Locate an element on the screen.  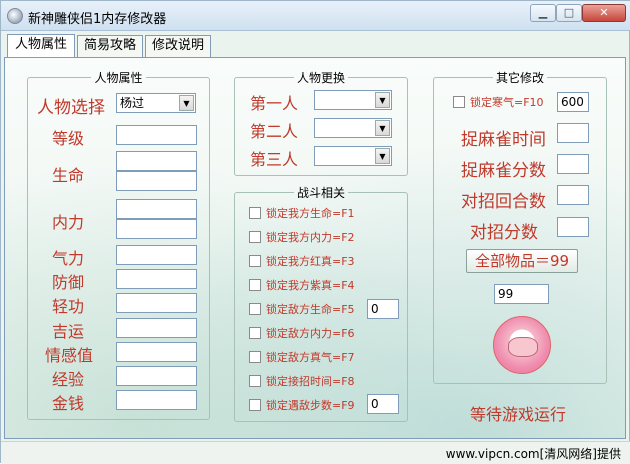
lock-our-red-label: 锁定我方红真=F3 is located at coordinates (310, 261).